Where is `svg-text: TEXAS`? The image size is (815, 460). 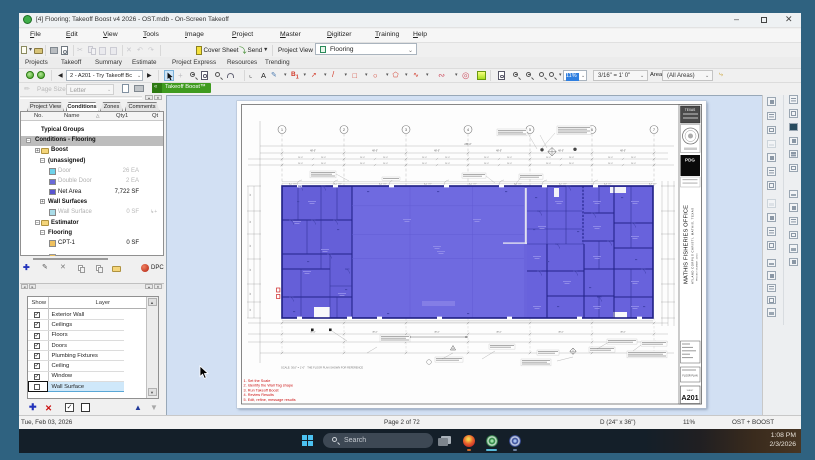
svg-text: TEXAS is located at coordinates (690, 110).